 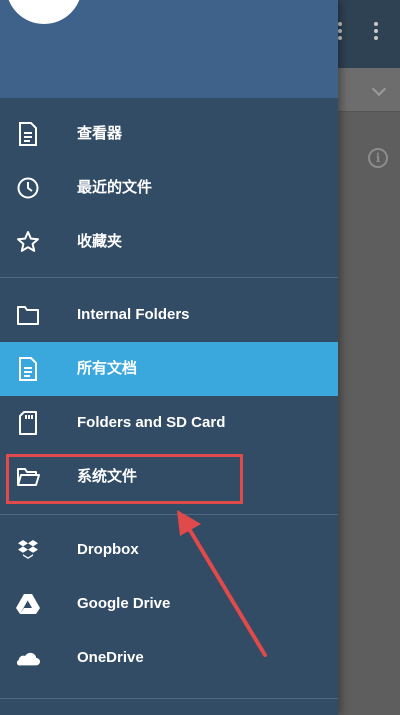 What do you see at coordinates (151, 422) in the screenshot?
I see `drawer-item-label: Folders and SD Card` at bounding box center [151, 422].